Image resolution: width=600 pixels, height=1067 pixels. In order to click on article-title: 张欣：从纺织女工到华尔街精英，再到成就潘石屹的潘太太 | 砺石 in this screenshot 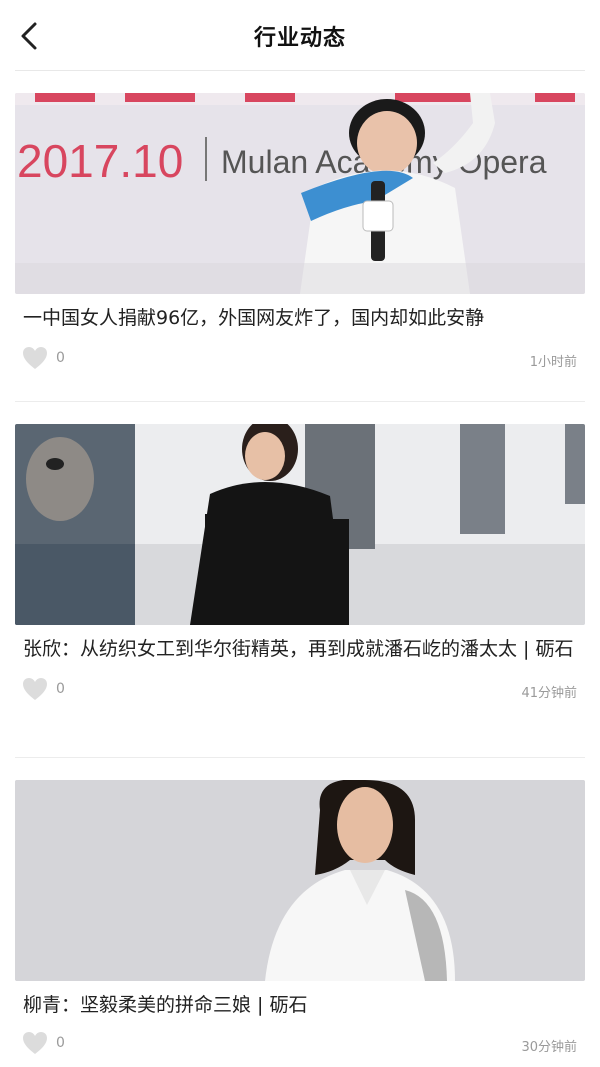, I will do `click(300, 645)`.